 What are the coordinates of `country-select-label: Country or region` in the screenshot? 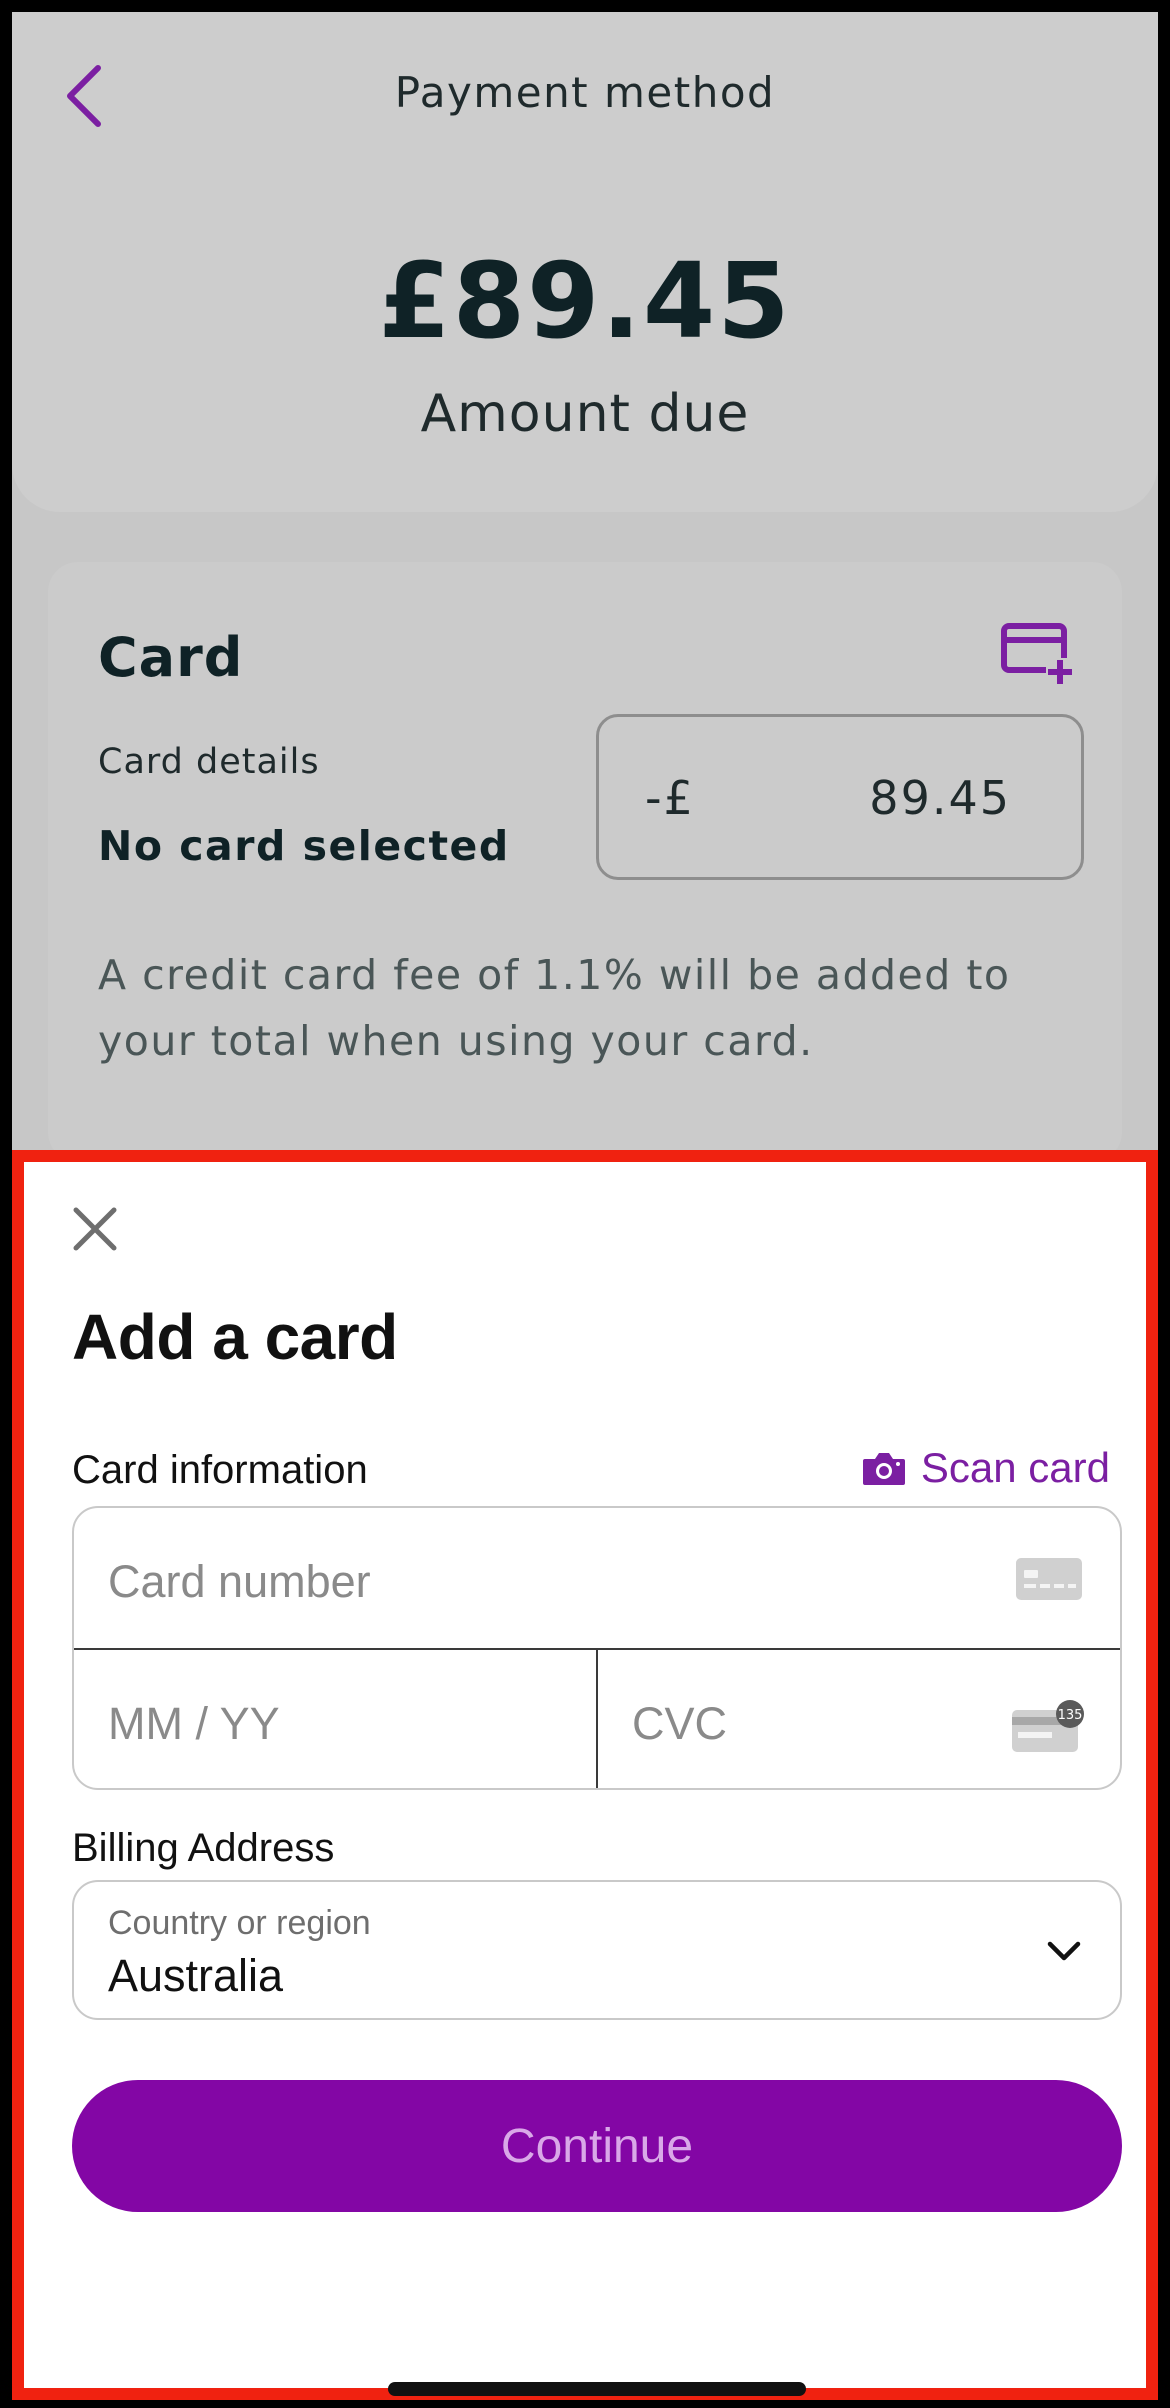 It's located at (239, 1923).